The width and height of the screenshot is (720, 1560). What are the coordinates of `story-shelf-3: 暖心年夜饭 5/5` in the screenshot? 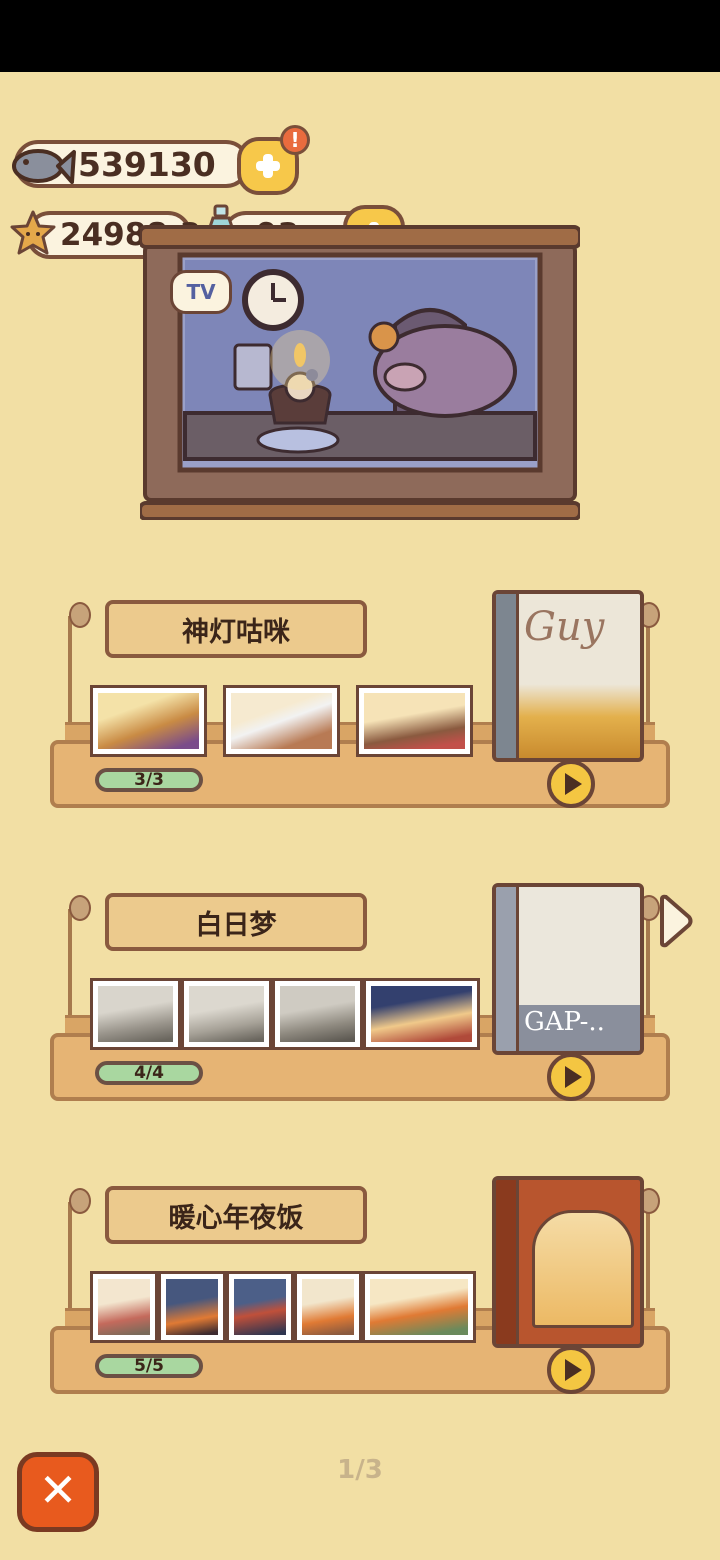 It's located at (360, 1281).